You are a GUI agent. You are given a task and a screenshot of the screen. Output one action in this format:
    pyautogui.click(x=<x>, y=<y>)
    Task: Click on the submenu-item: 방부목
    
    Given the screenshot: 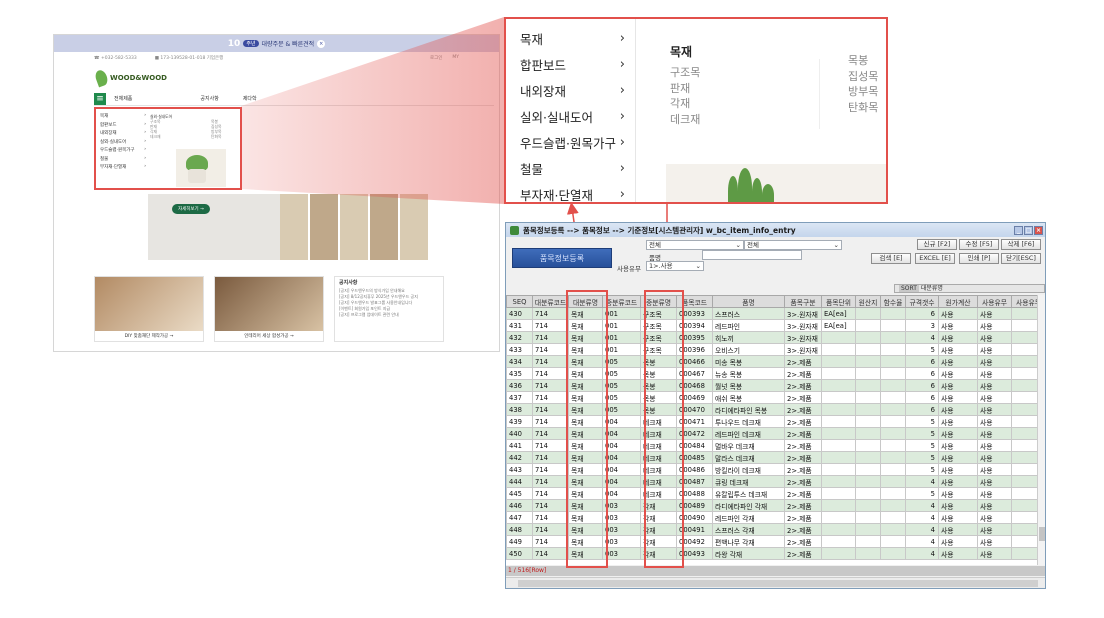 What is the action you would take?
    pyautogui.click(x=863, y=92)
    